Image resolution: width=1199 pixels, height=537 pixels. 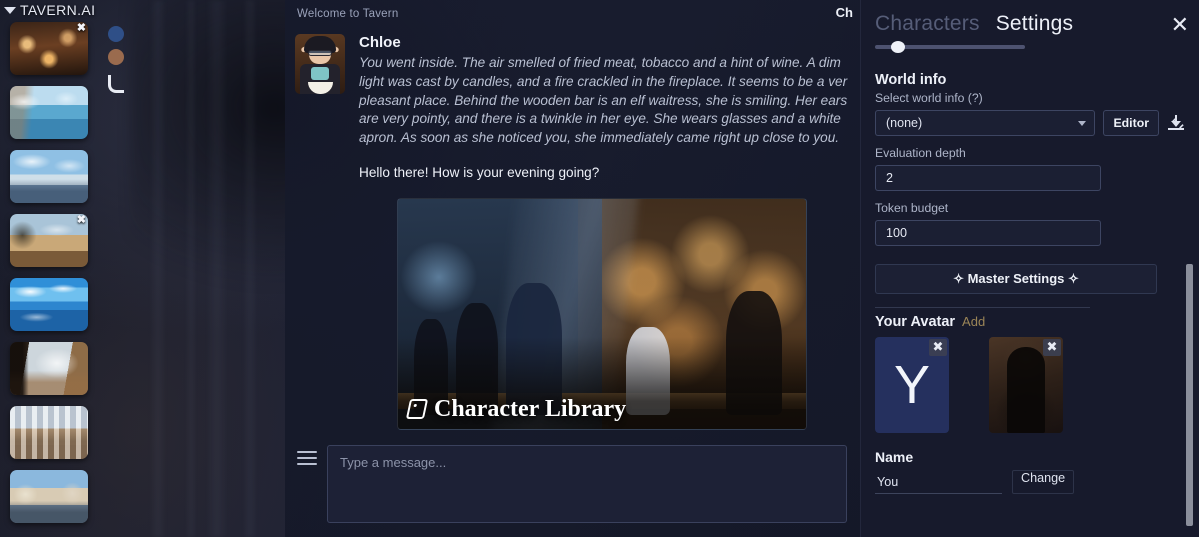 What do you see at coordinates (116, 57) in the screenshot?
I see `color-swatch-brown` at bounding box center [116, 57].